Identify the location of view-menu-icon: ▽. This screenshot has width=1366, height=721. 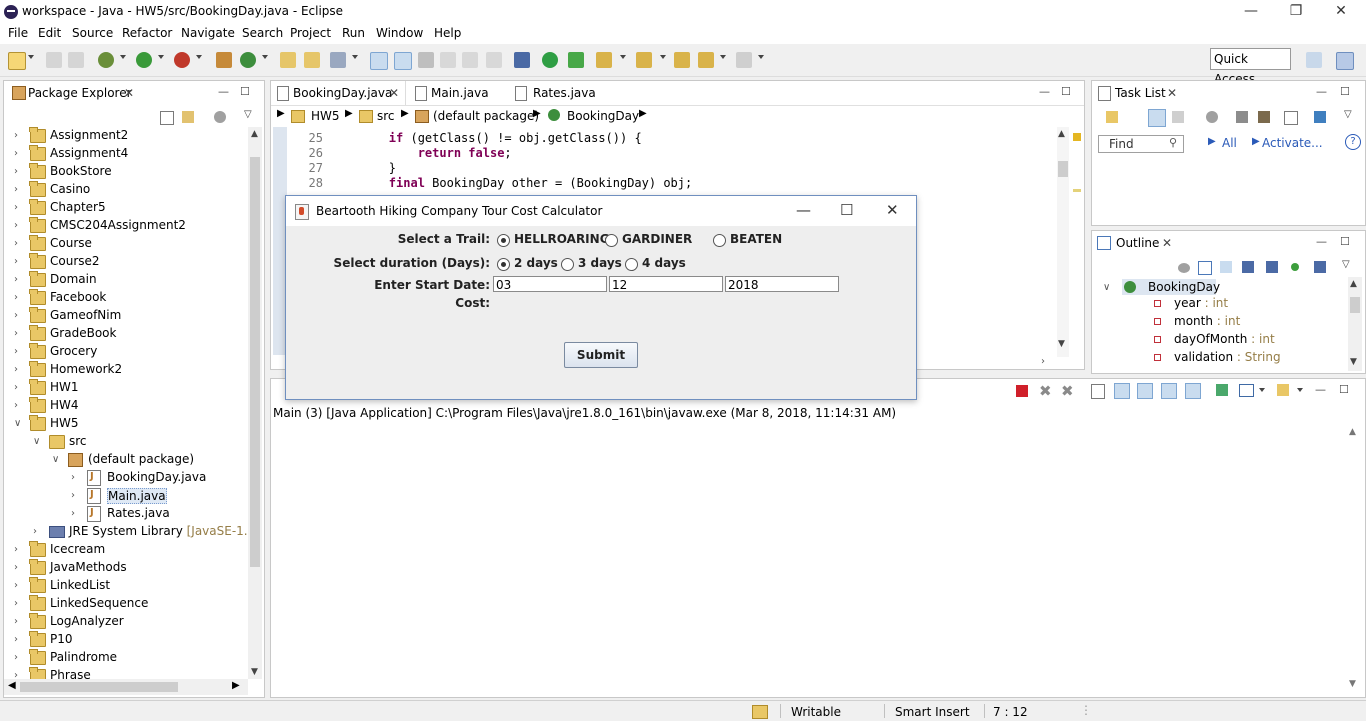
(1348, 114).